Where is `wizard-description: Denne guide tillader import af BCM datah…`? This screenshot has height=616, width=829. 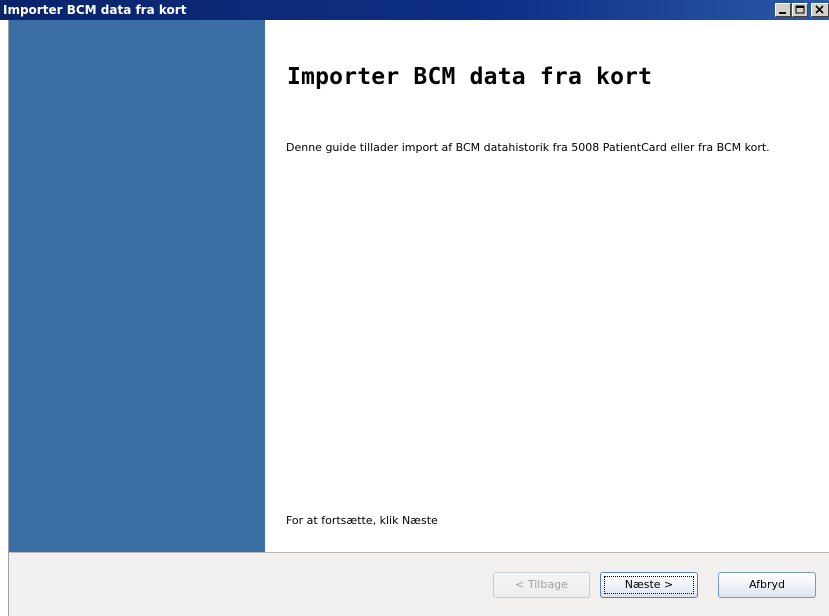
wizard-description: Denne guide tillader import af BCM datah… is located at coordinates (528, 147).